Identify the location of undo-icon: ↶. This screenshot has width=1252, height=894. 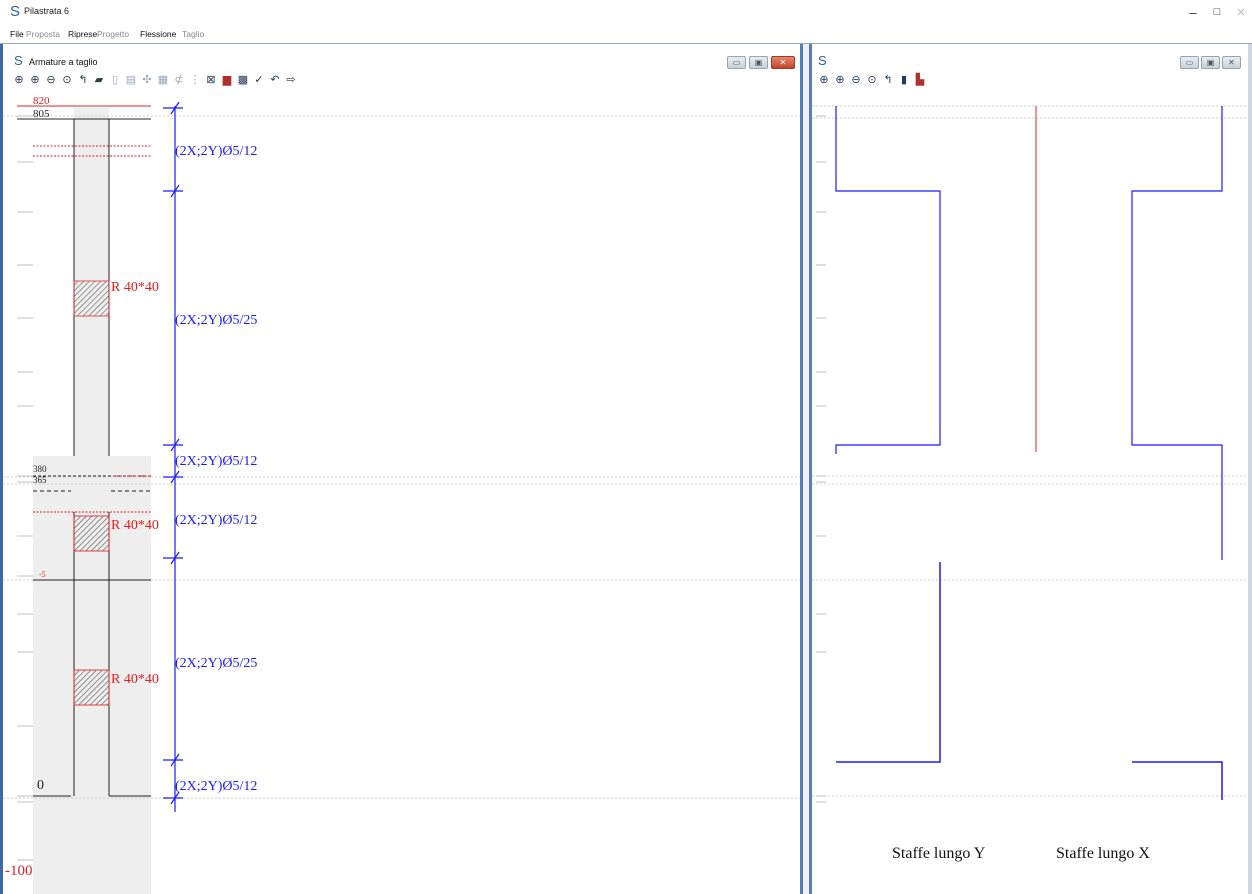
(275, 79).